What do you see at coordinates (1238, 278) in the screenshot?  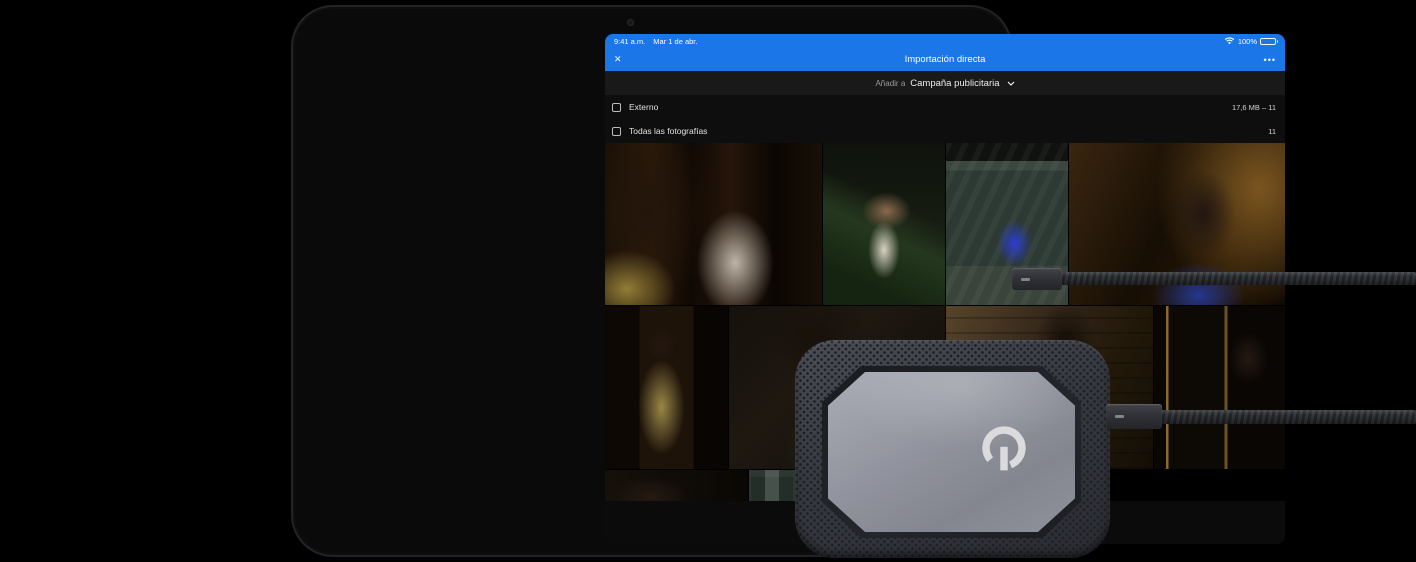 I see `usb-cable-to-ipad` at bounding box center [1238, 278].